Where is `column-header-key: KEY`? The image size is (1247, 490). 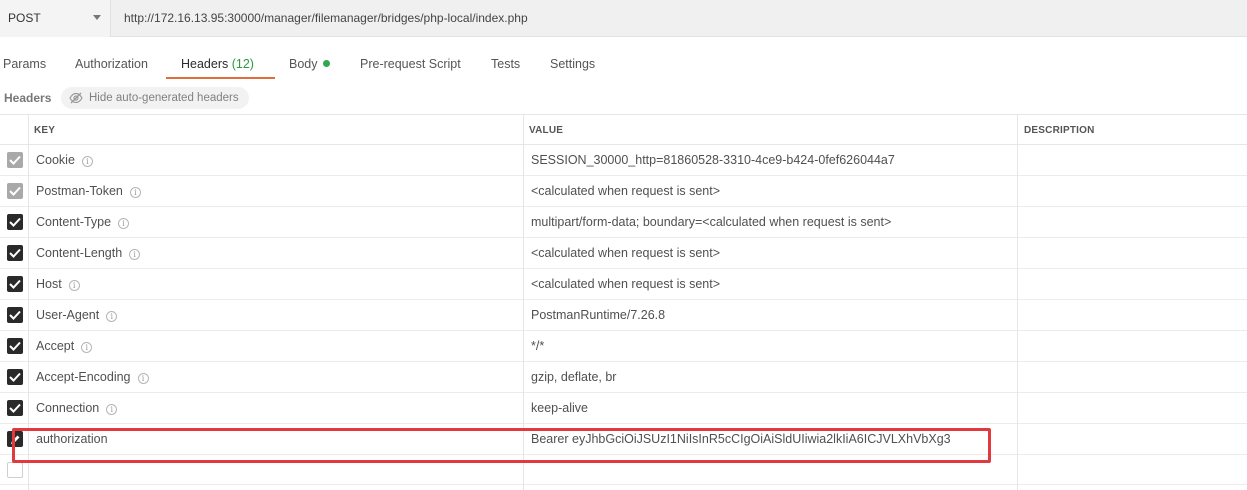 column-header-key: KEY is located at coordinates (45, 130).